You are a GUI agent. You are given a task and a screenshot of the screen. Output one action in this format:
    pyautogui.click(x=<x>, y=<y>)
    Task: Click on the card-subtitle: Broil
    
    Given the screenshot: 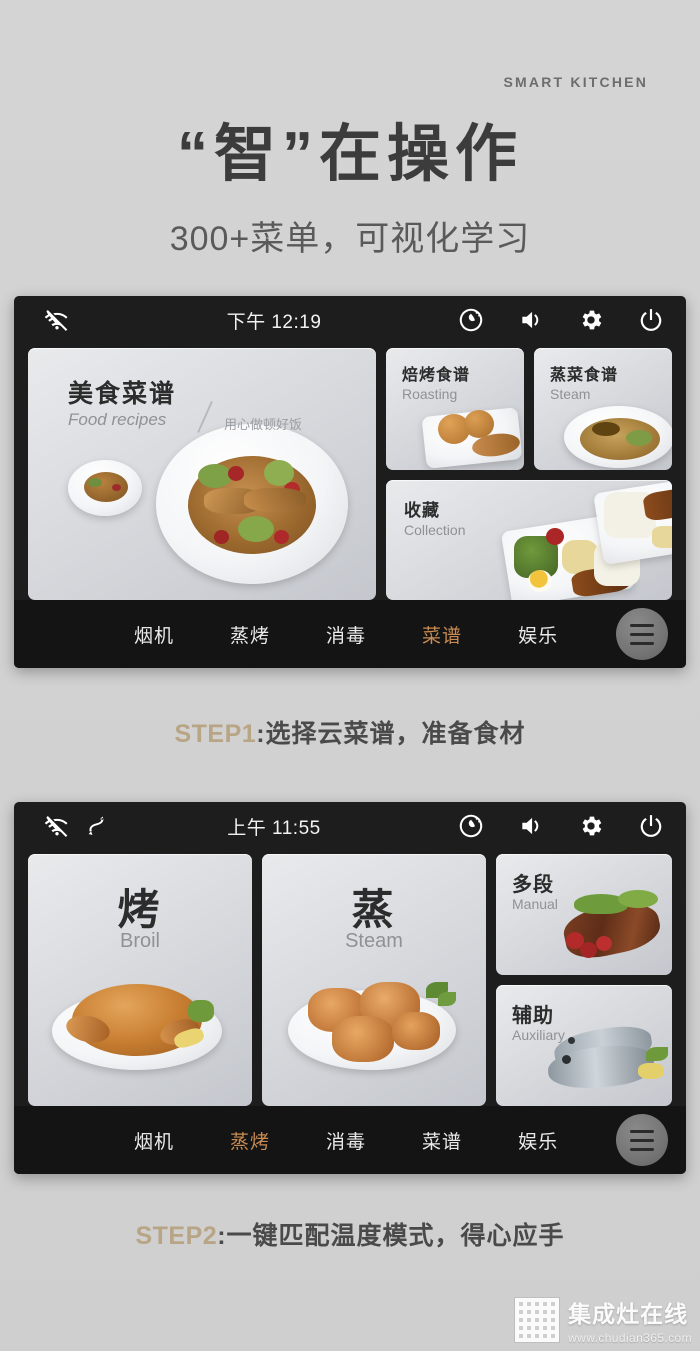 What is the action you would take?
    pyautogui.click(x=139, y=941)
    